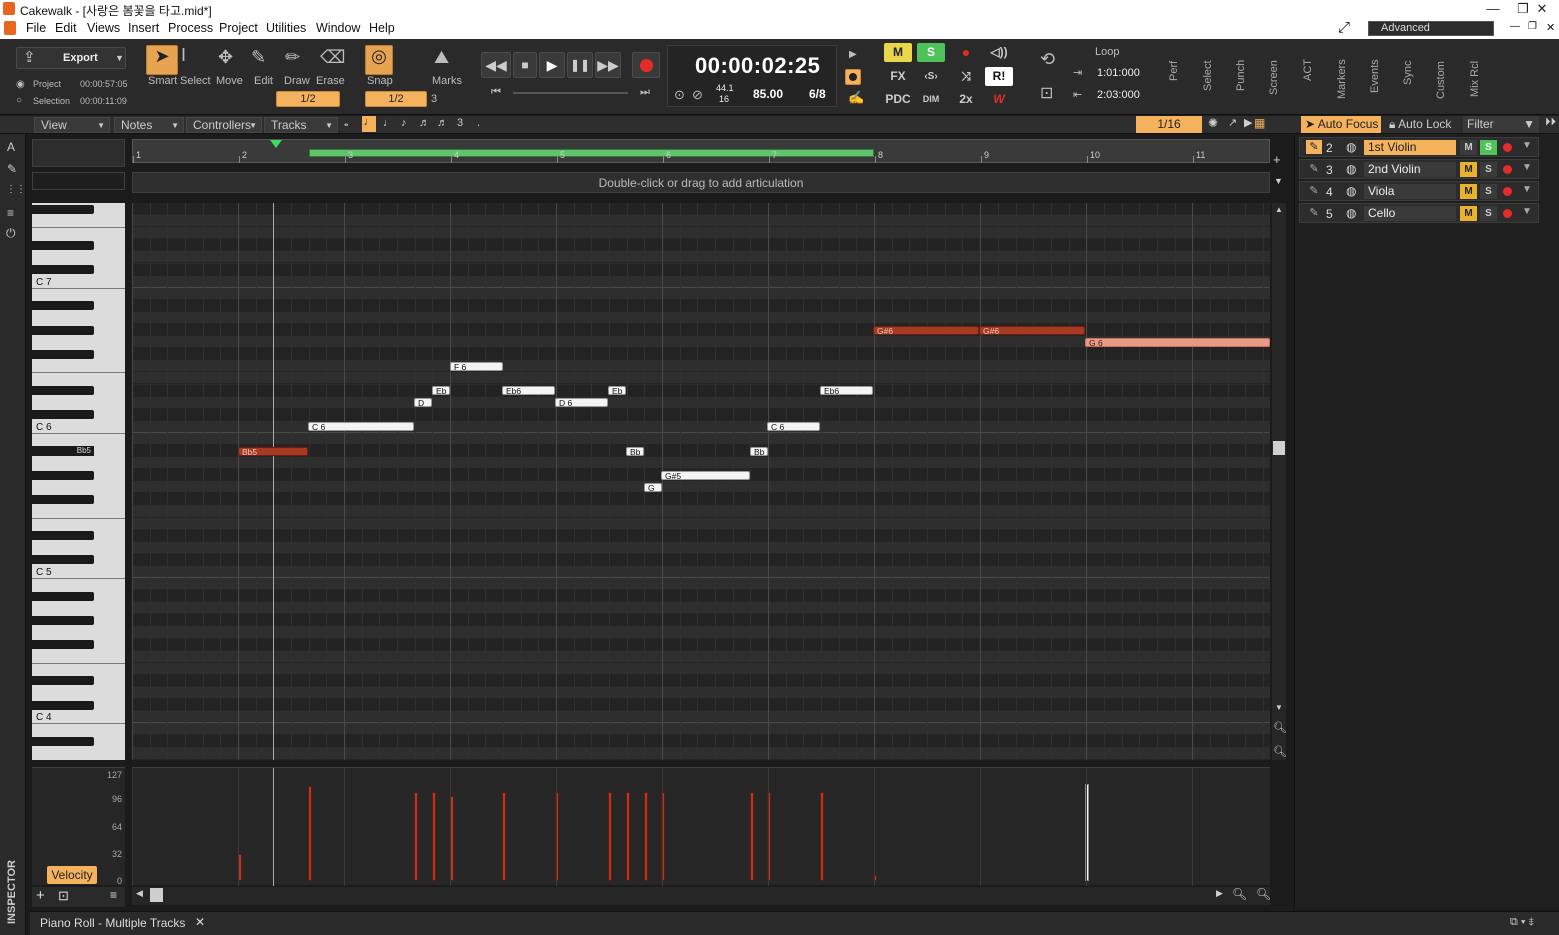 This screenshot has width=1559, height=935. I want to click on track-row: ✎ 4 ◍ Viola M S ▼, so click(1419, 191).